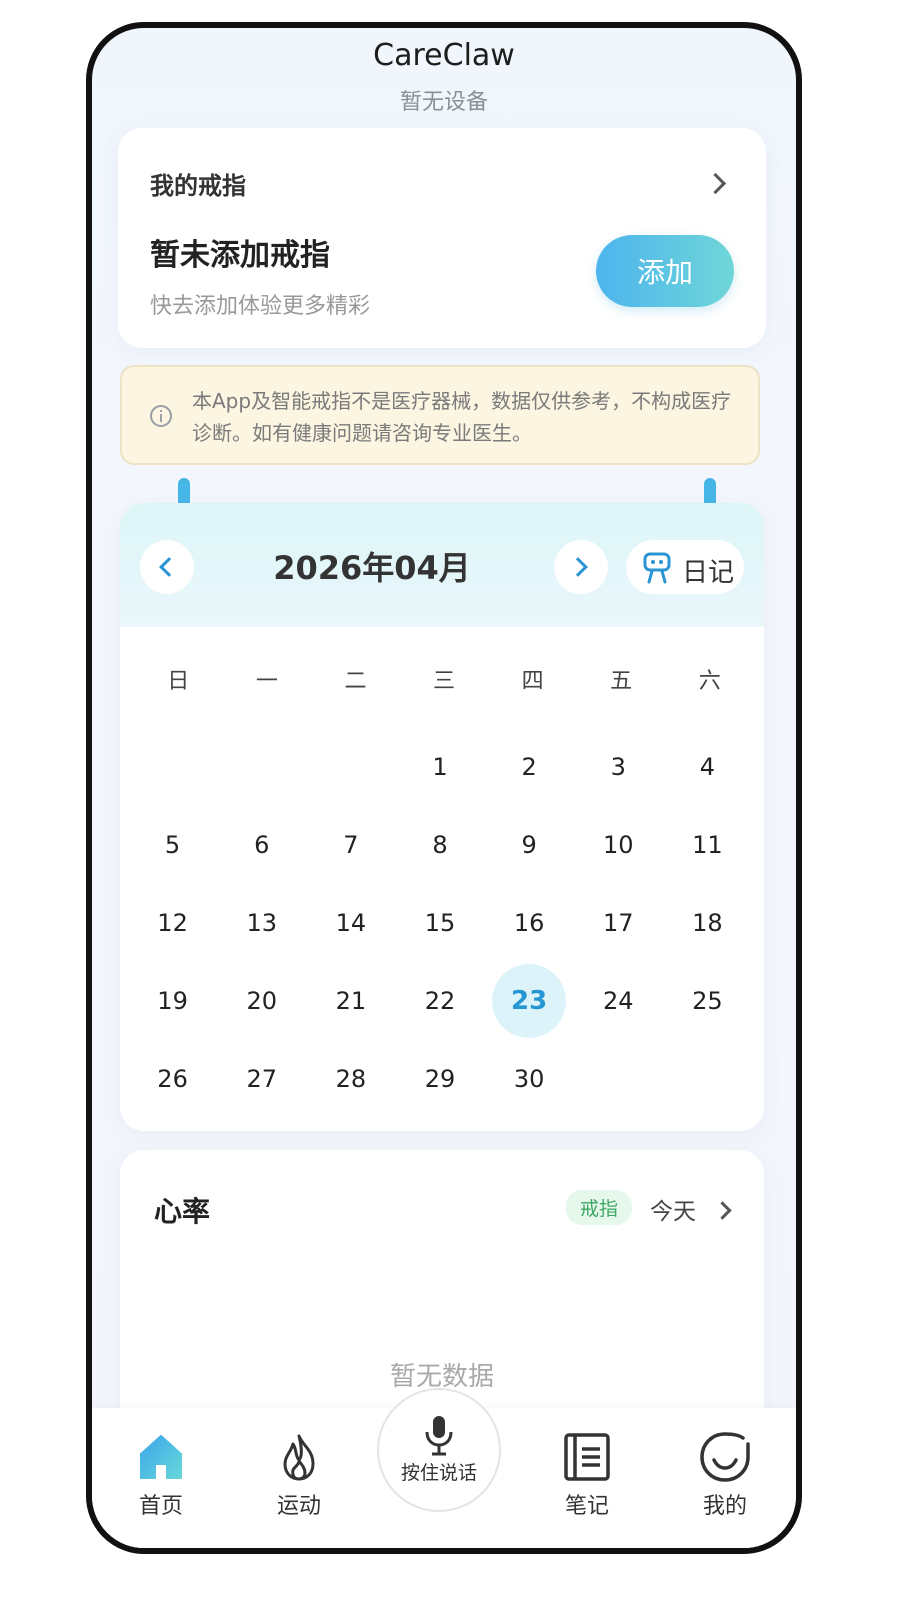 This screenshot has width=900, height=1600. I want to click on calendar-day-number: 21, so click(351, 1001).